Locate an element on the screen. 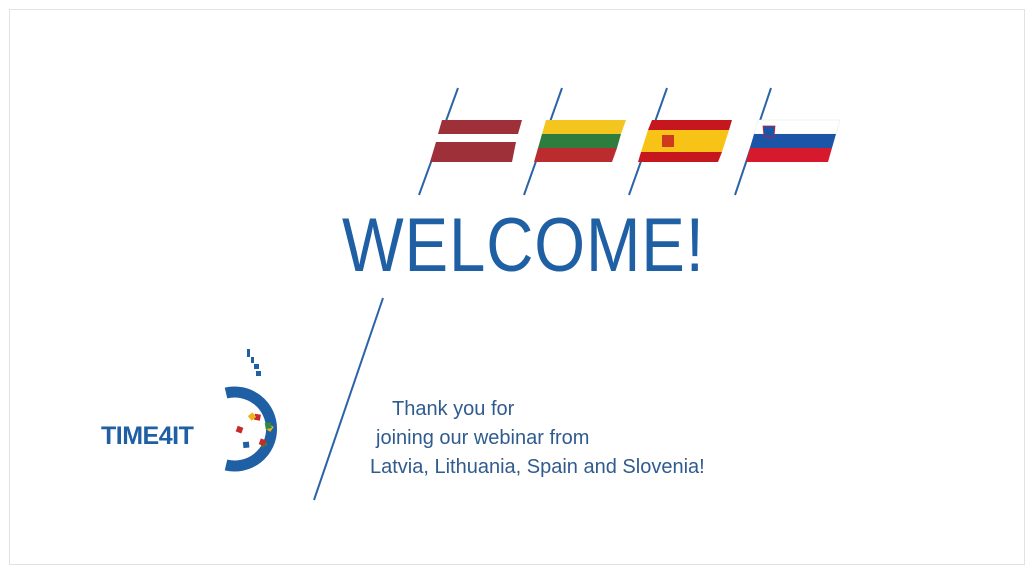  slovenia-flag-icon is located at coordinates (793, 140).